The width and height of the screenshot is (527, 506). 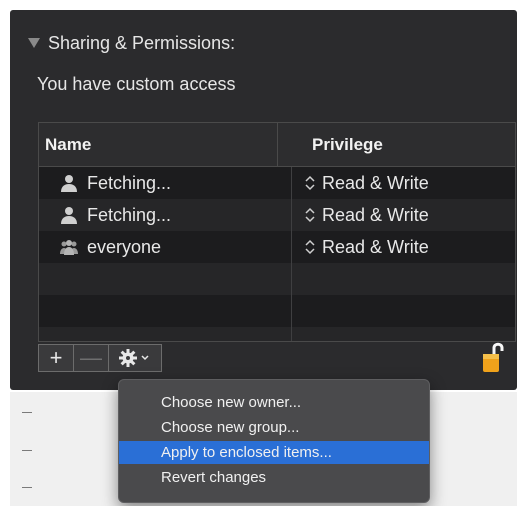 I want to click on gear-icon, so click(x=134, y=358).